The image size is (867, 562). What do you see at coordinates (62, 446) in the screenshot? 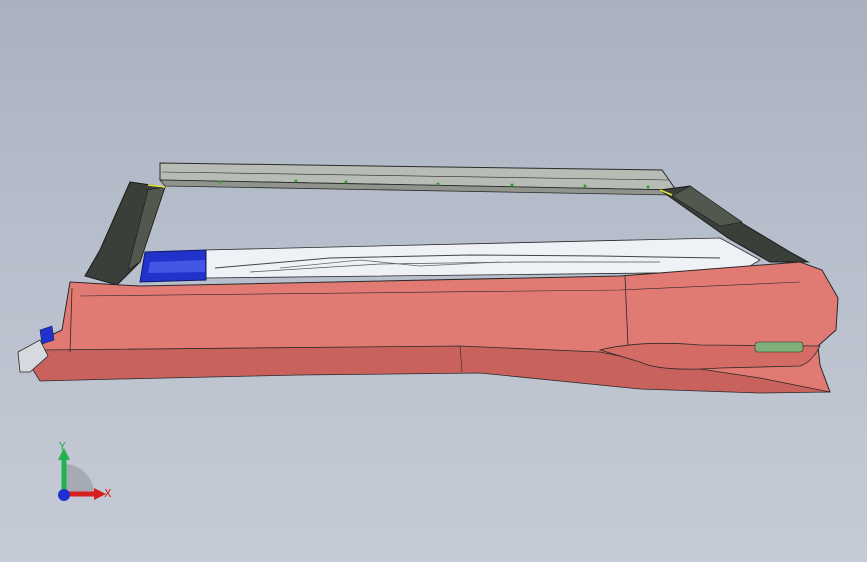
I see `y-axis-label: Y` at bounding box center [62, 446].